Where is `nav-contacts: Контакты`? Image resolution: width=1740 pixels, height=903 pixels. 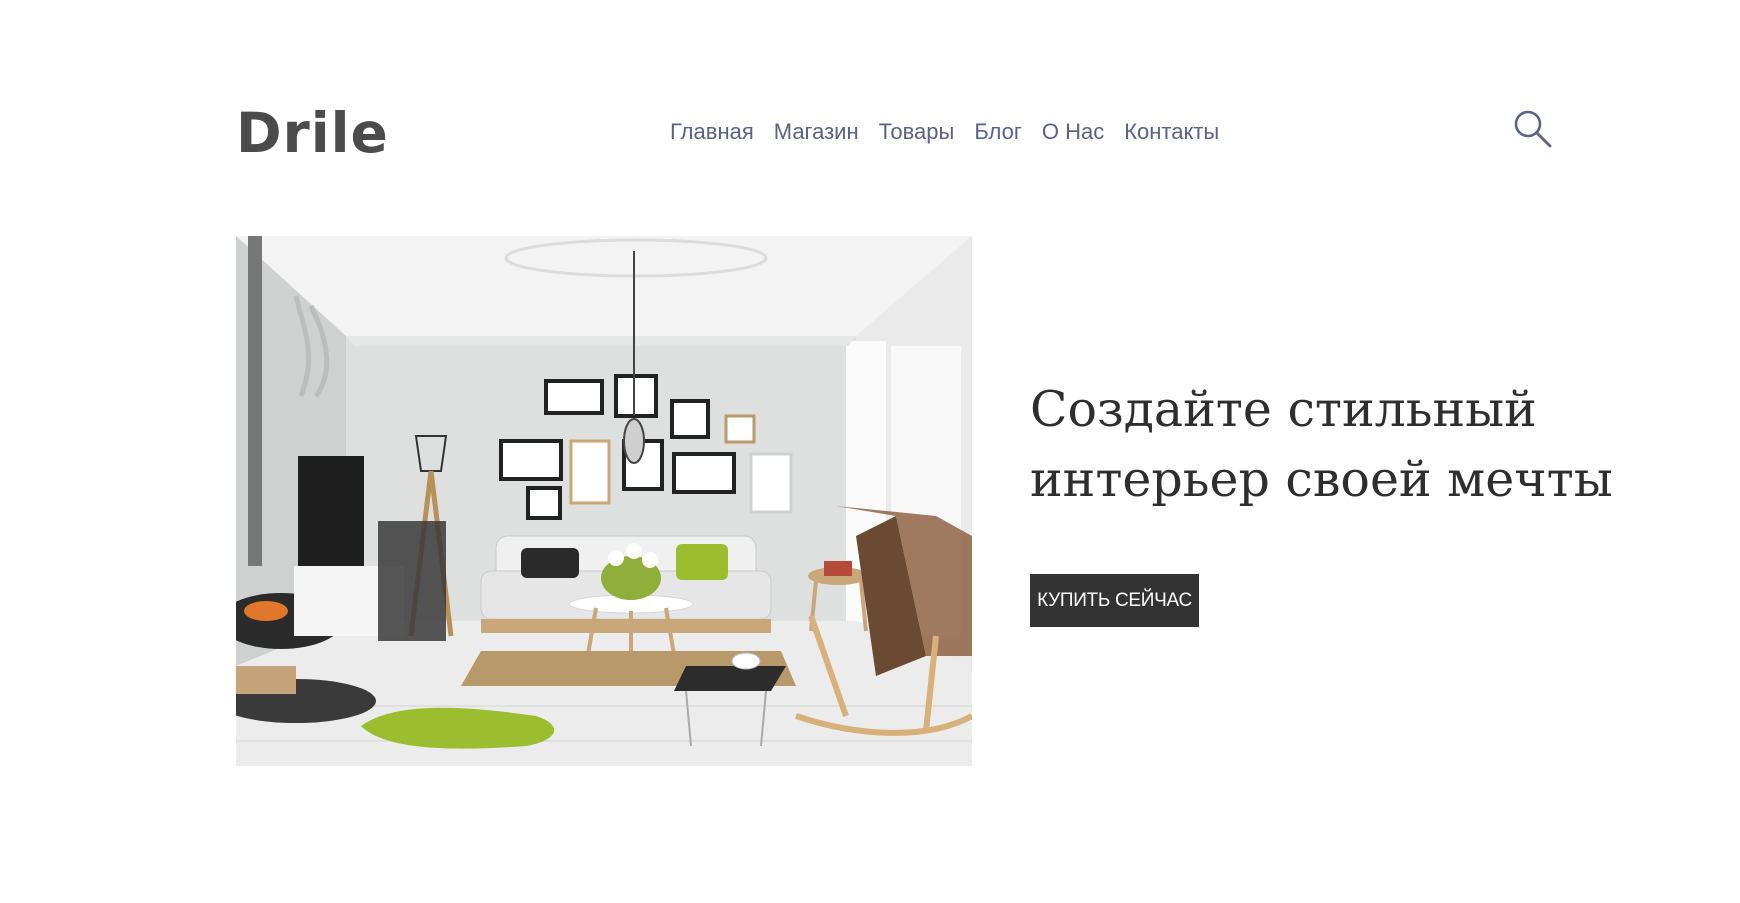 nav-contacts: Контакты is located at coordinates (1171, 131).